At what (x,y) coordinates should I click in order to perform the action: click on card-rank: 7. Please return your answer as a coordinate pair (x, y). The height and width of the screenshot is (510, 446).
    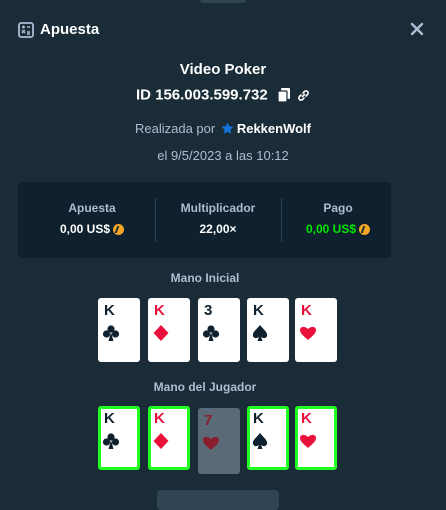
    Looking at the image, I should click on (208, 420).